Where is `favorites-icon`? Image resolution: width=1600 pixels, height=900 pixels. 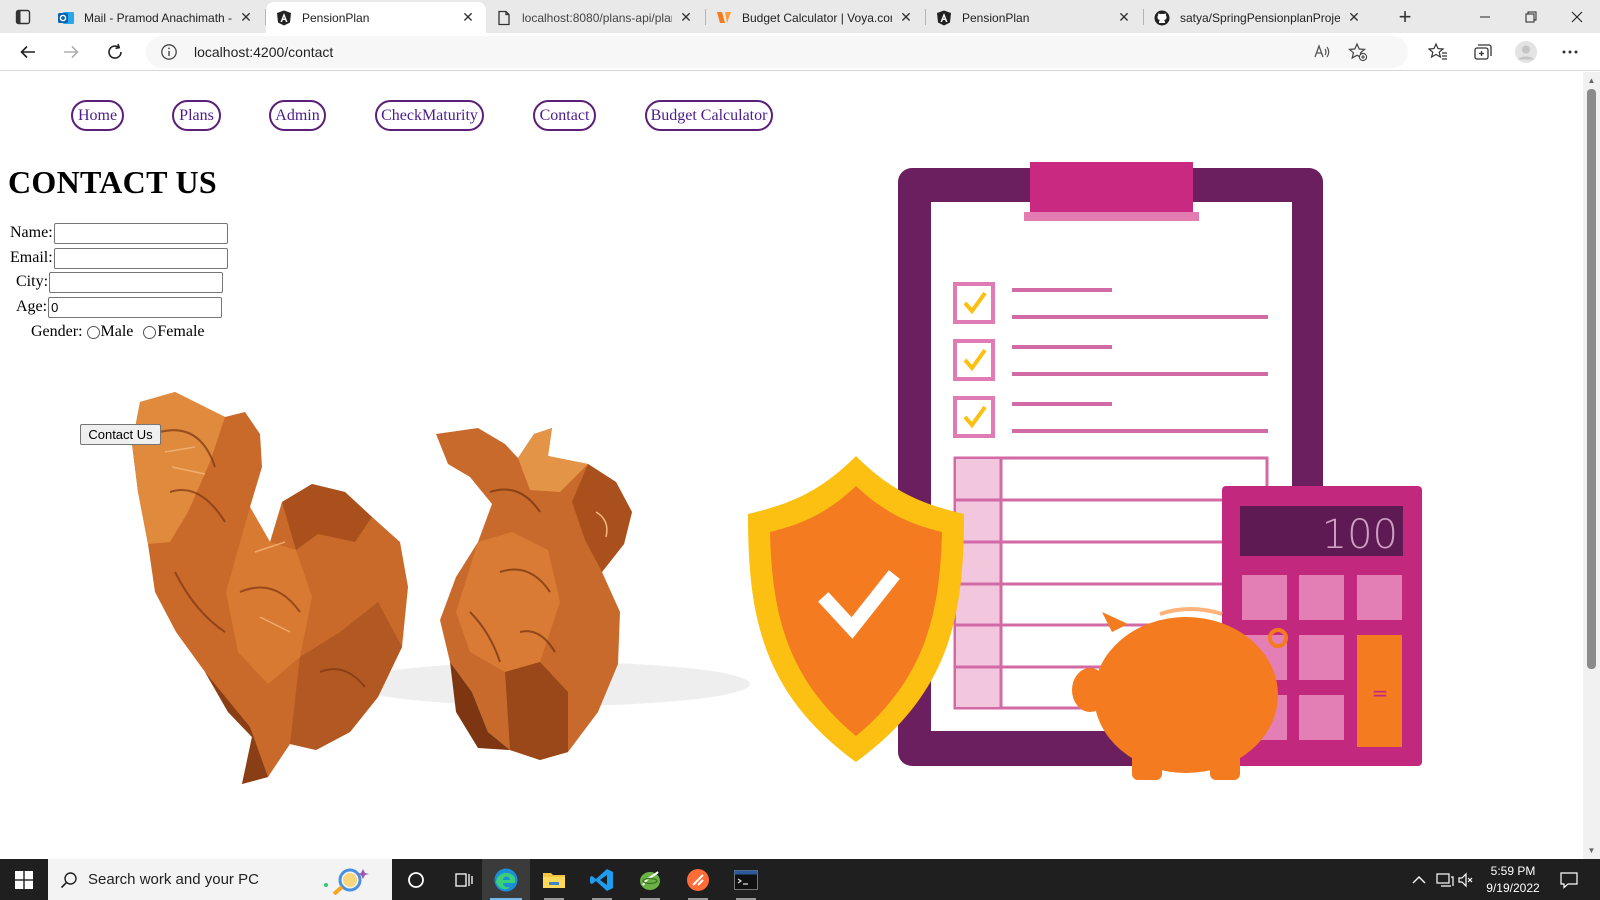 favorites-icon is located at coordinates (1438, 52).